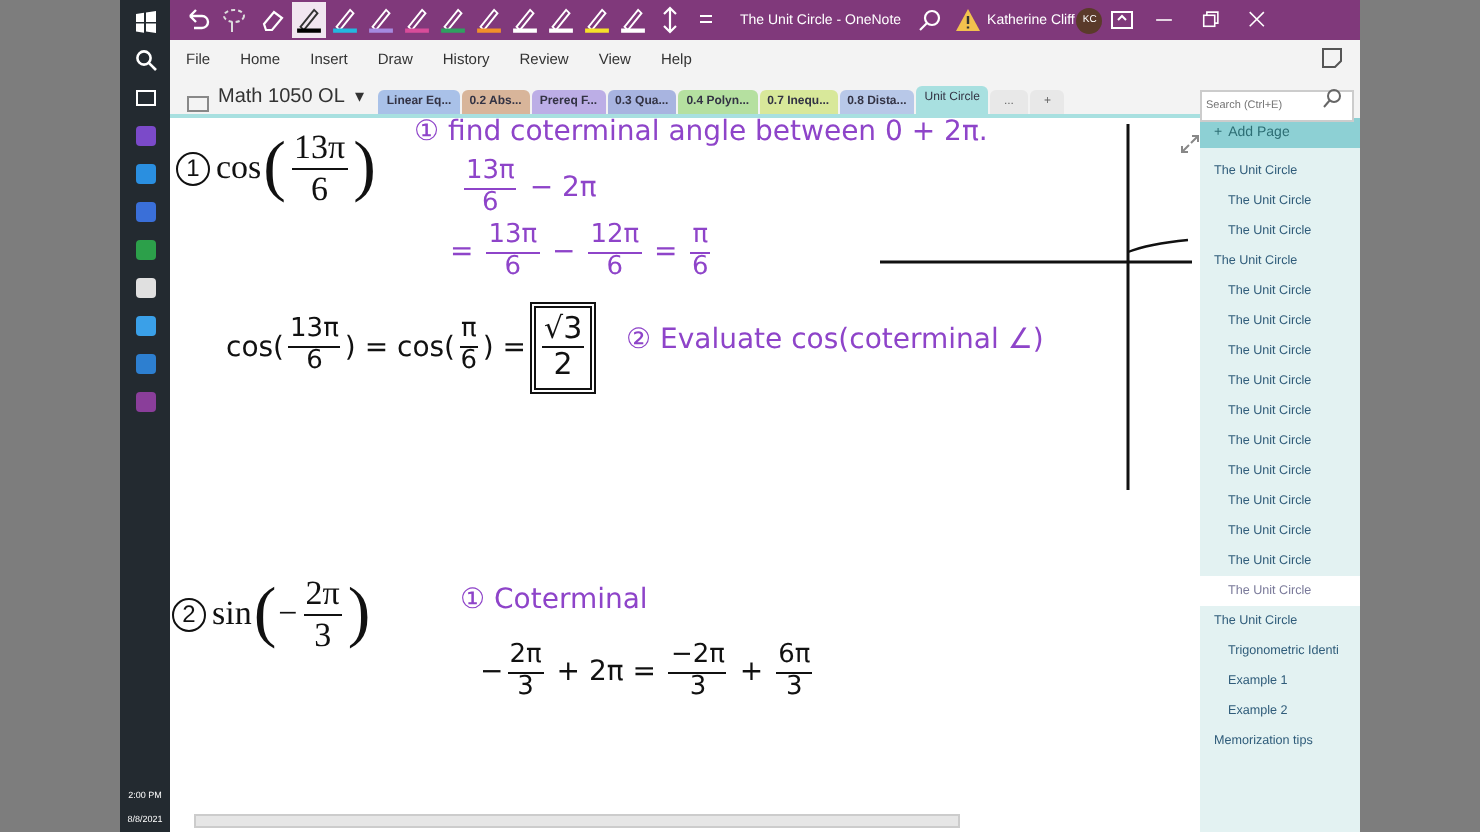 The image size is (1480, 832). What do you see at coordinates (320, 168) in the screenshot?
I see `math-fraction: 13π 6` at bounding box center [320, 168].